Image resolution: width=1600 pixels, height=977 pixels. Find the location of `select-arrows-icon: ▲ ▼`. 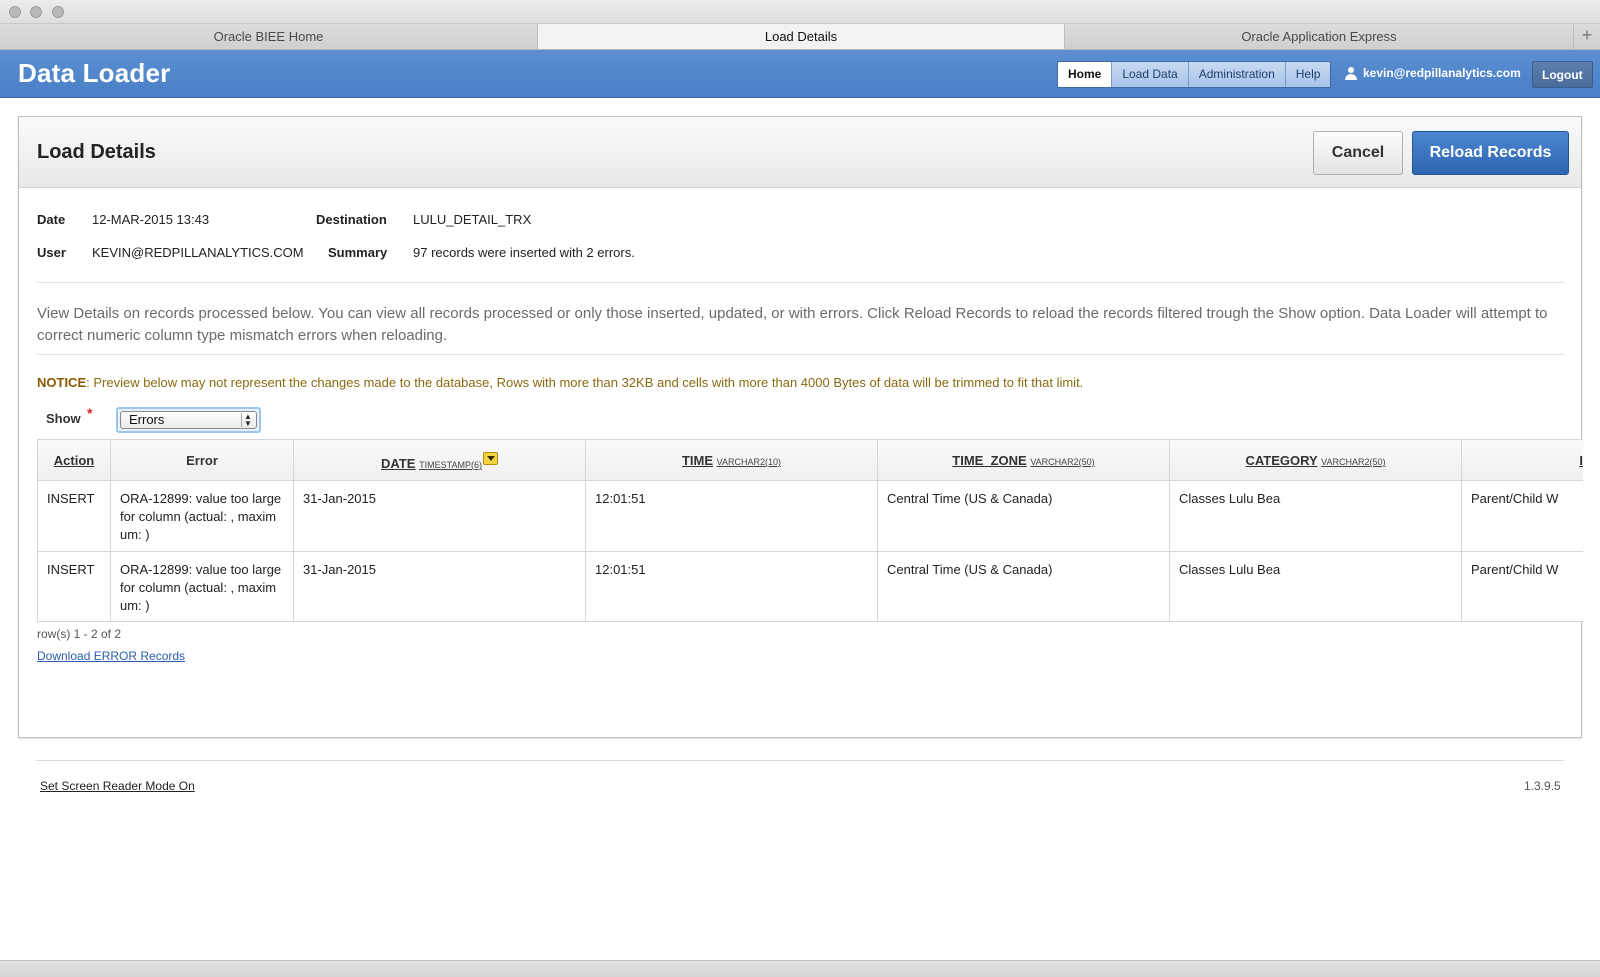

select-arrows-icon: ▲ ▼ is located at coordinates (247, 420).